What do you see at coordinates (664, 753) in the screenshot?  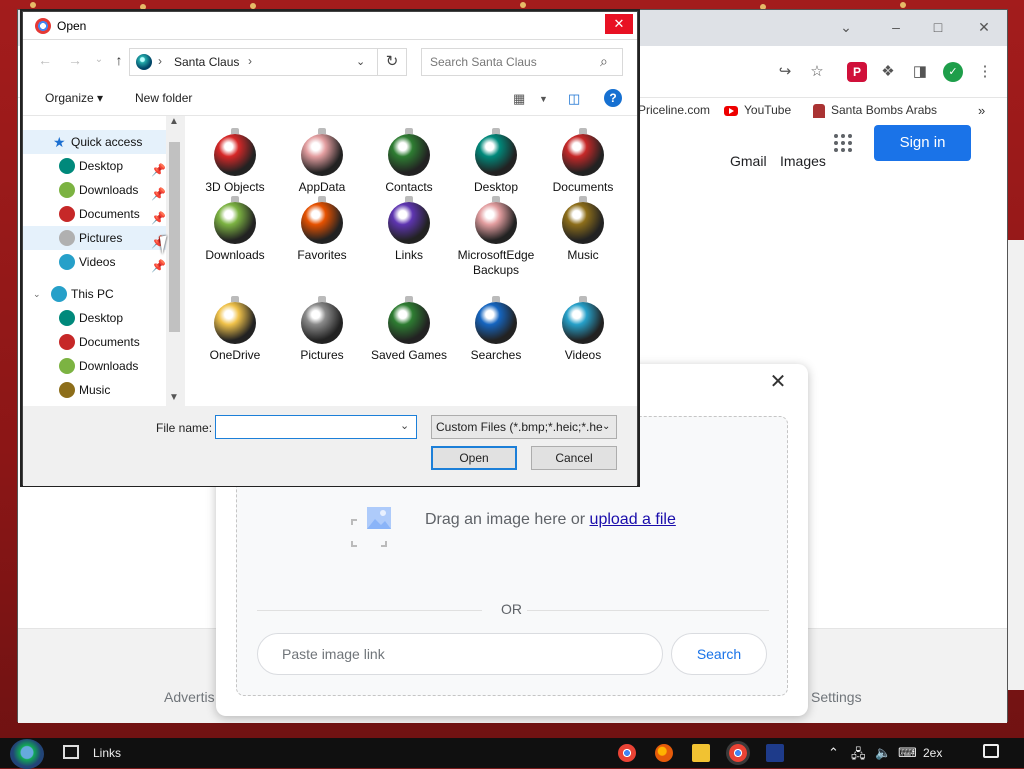 I see `firefox-taskbar-icon` at bounding box center [664, 753].